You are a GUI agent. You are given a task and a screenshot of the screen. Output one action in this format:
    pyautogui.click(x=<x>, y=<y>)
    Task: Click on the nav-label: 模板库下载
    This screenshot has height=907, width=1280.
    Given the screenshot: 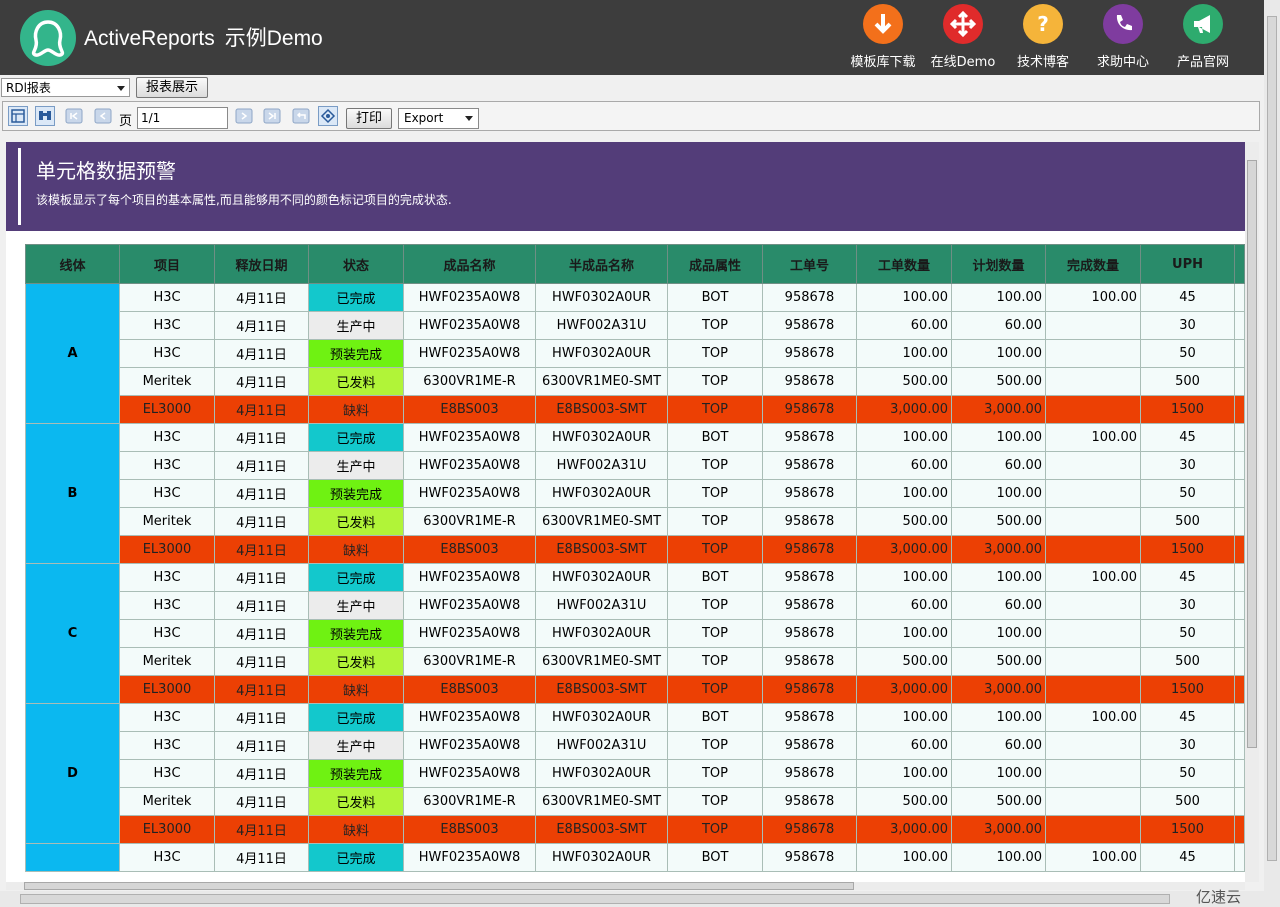 What is the action you would take?
    pyautogui.click(x=883, y=62)
    